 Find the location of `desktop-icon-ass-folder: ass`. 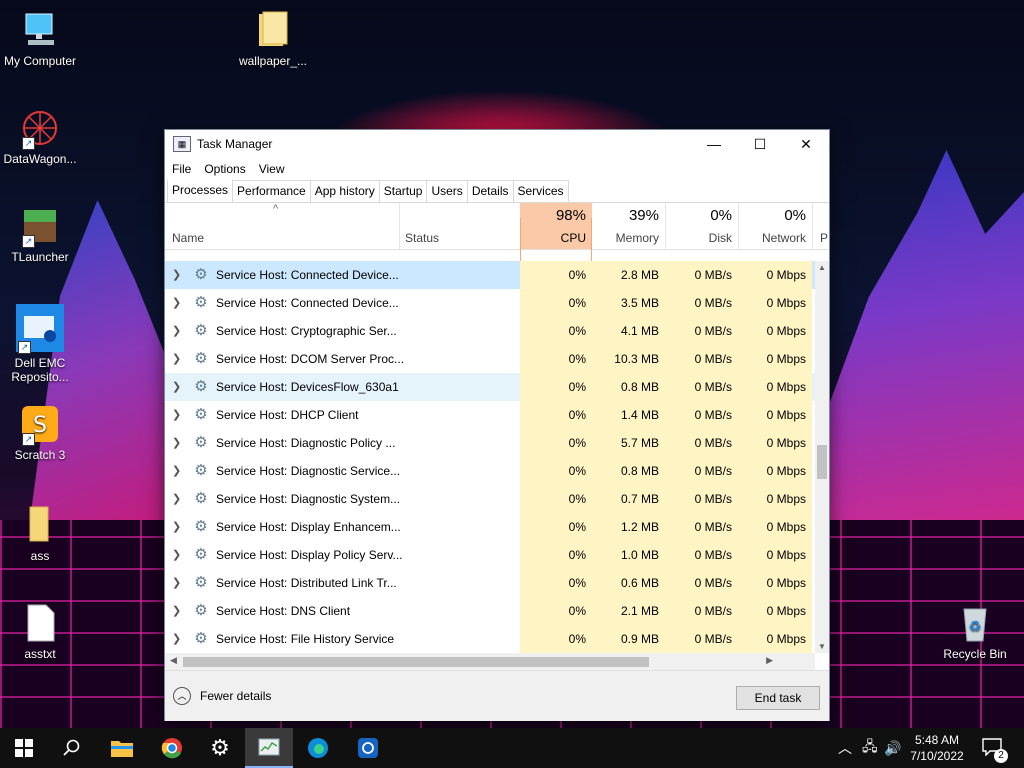

desktop-icon-ass-folder: ass is located at coordinates (40, 534).